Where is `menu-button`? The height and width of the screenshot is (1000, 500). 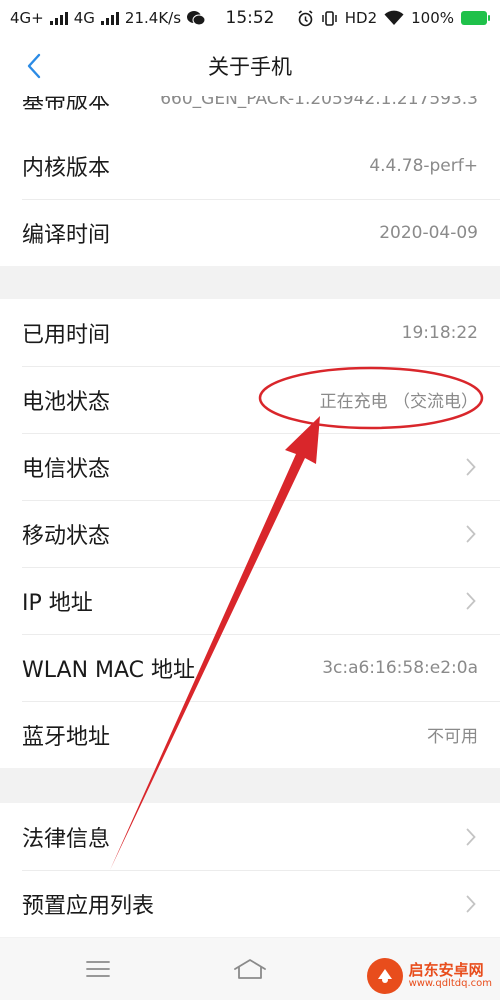
menu-button is located at coordinates (98, 969).